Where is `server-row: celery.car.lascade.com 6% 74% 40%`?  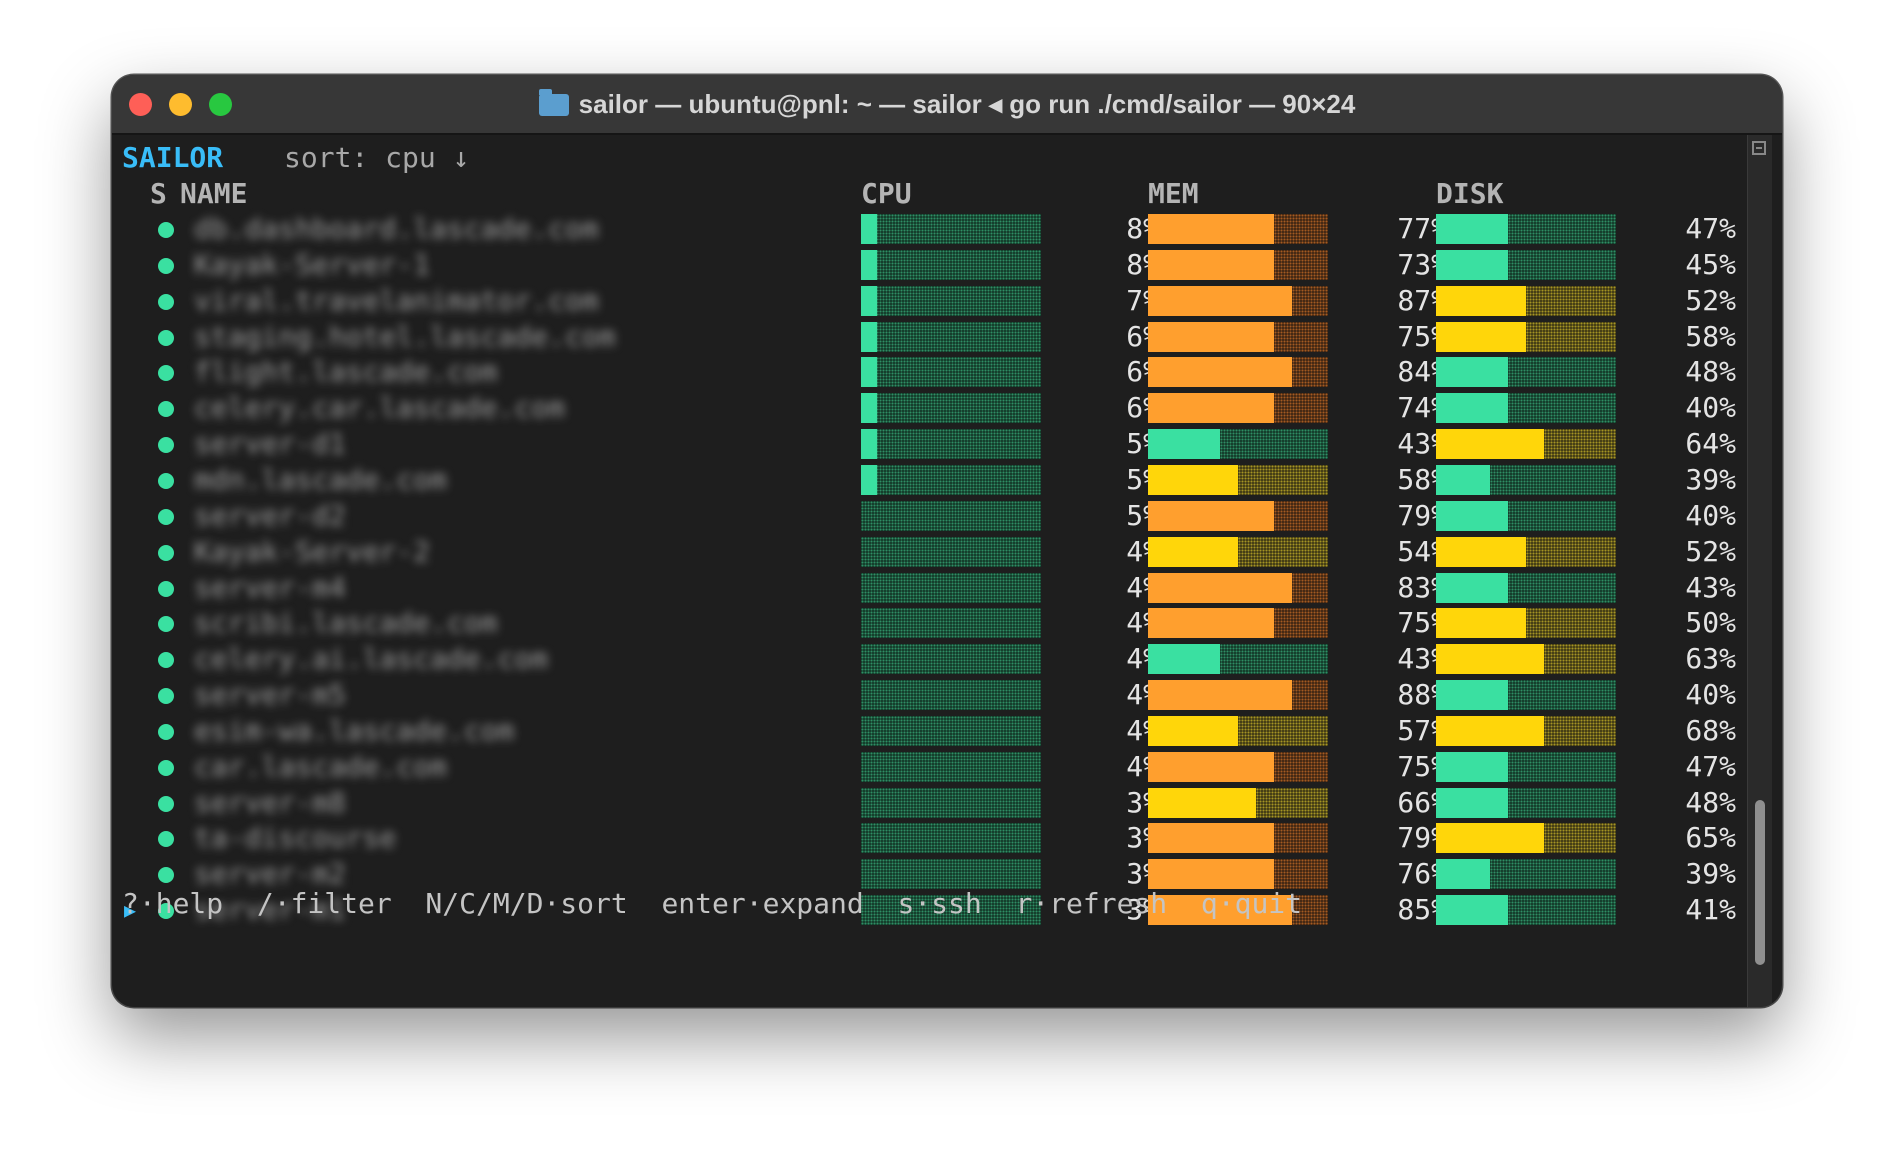
server-row: celery.car.lascade.com 6% 74% 40% is located at coordinates (924, 408).